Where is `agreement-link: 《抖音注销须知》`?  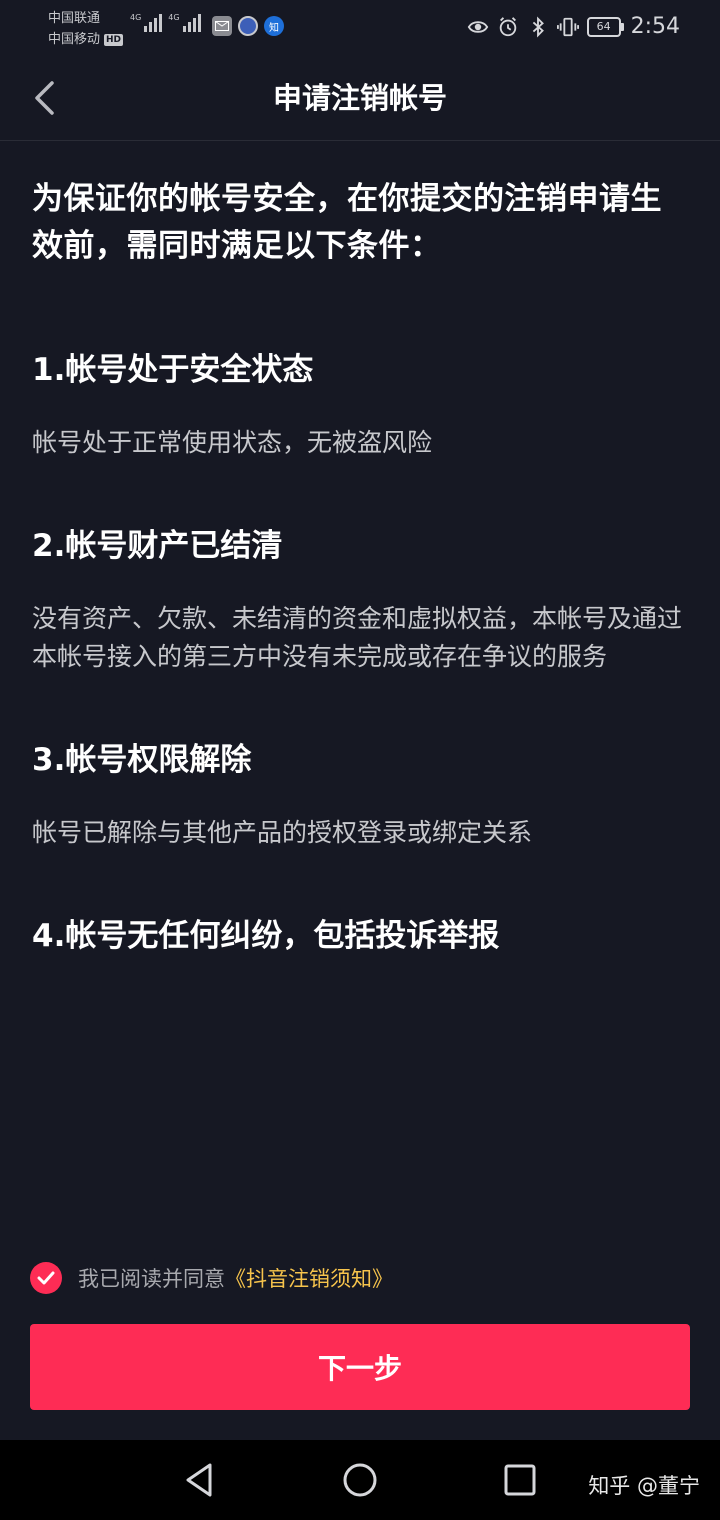 agreement-link: 《抖音注销须知》 is located at coordinates (309, 1278).